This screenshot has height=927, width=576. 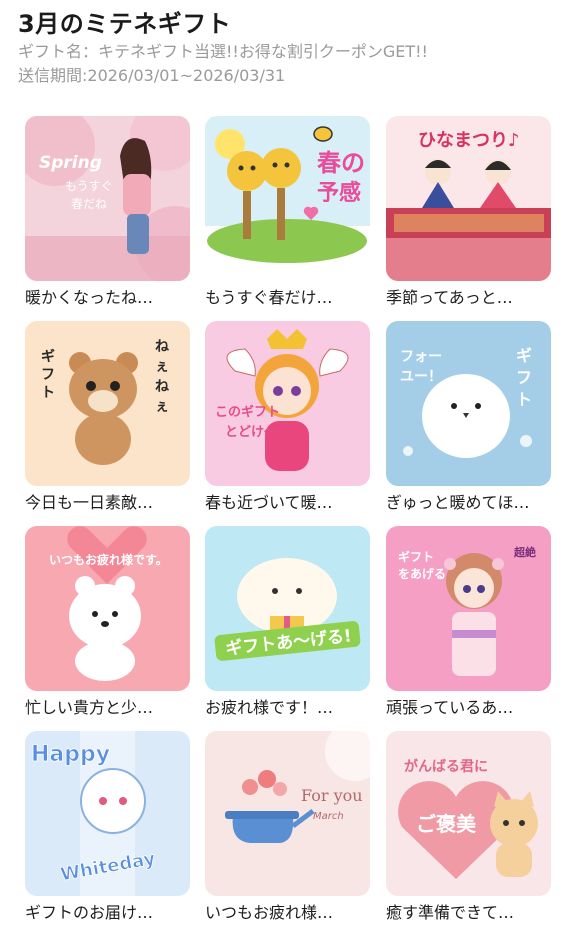 I want to click on art-text: とどけ〜, so click(x=251, y=432).